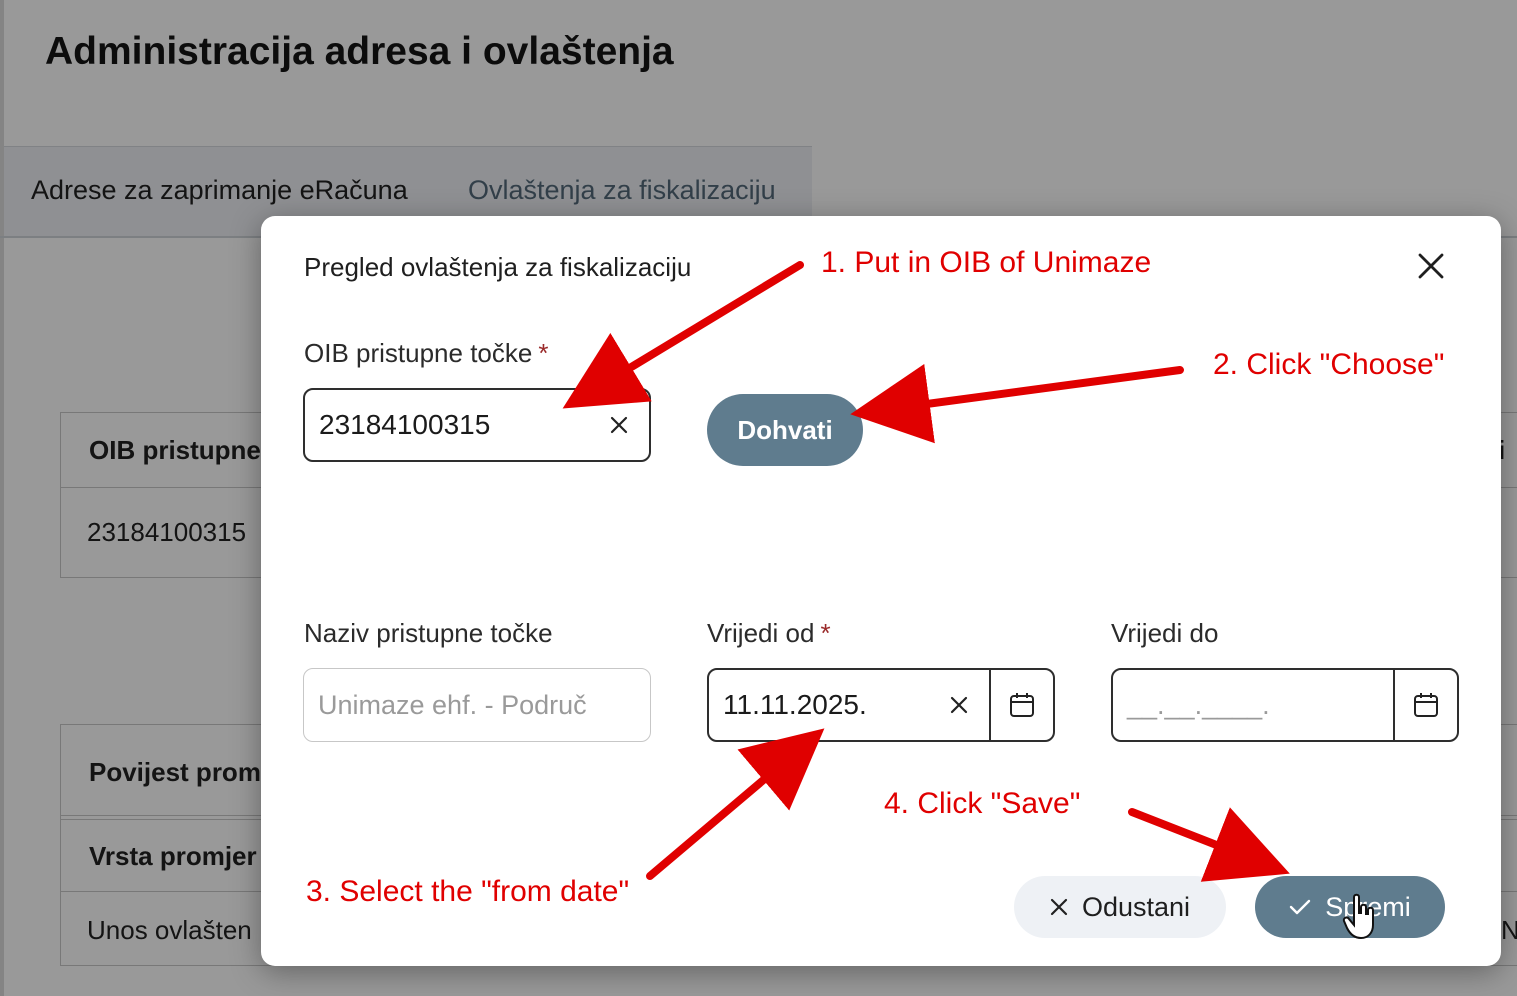  What do you see at coordinates (405, 424) in the screenshot?
I see `oib-input-value: 23184100315` at bounding box center [405, 424].